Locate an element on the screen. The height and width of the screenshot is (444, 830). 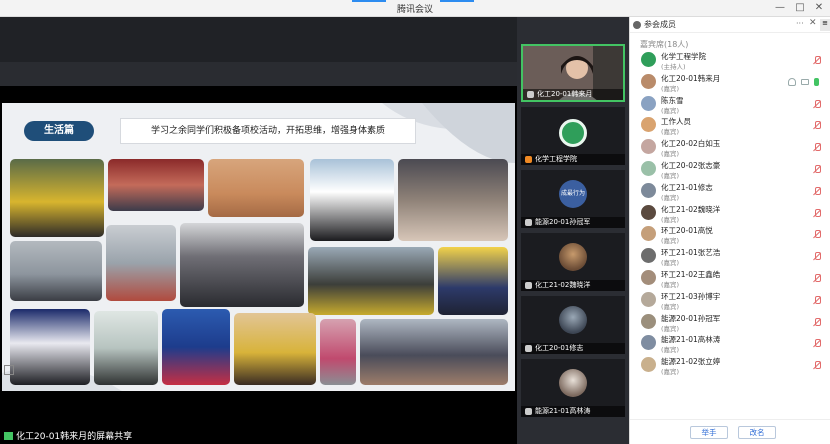
participant-row: 能源21-02张立婷 (嘉宾) is located at coordinates (730, 365).